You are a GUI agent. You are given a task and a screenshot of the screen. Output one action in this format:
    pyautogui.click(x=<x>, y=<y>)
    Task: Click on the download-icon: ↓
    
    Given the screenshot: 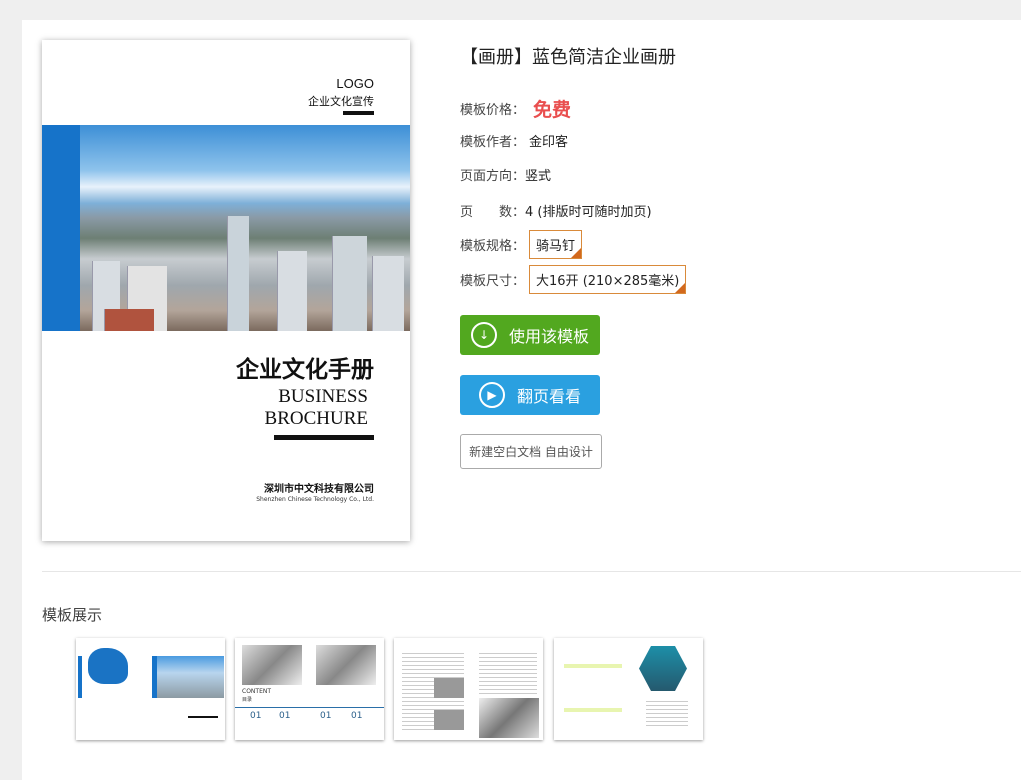 What is the action you would take?
    pyautogui.click(x=483, y=335)
    